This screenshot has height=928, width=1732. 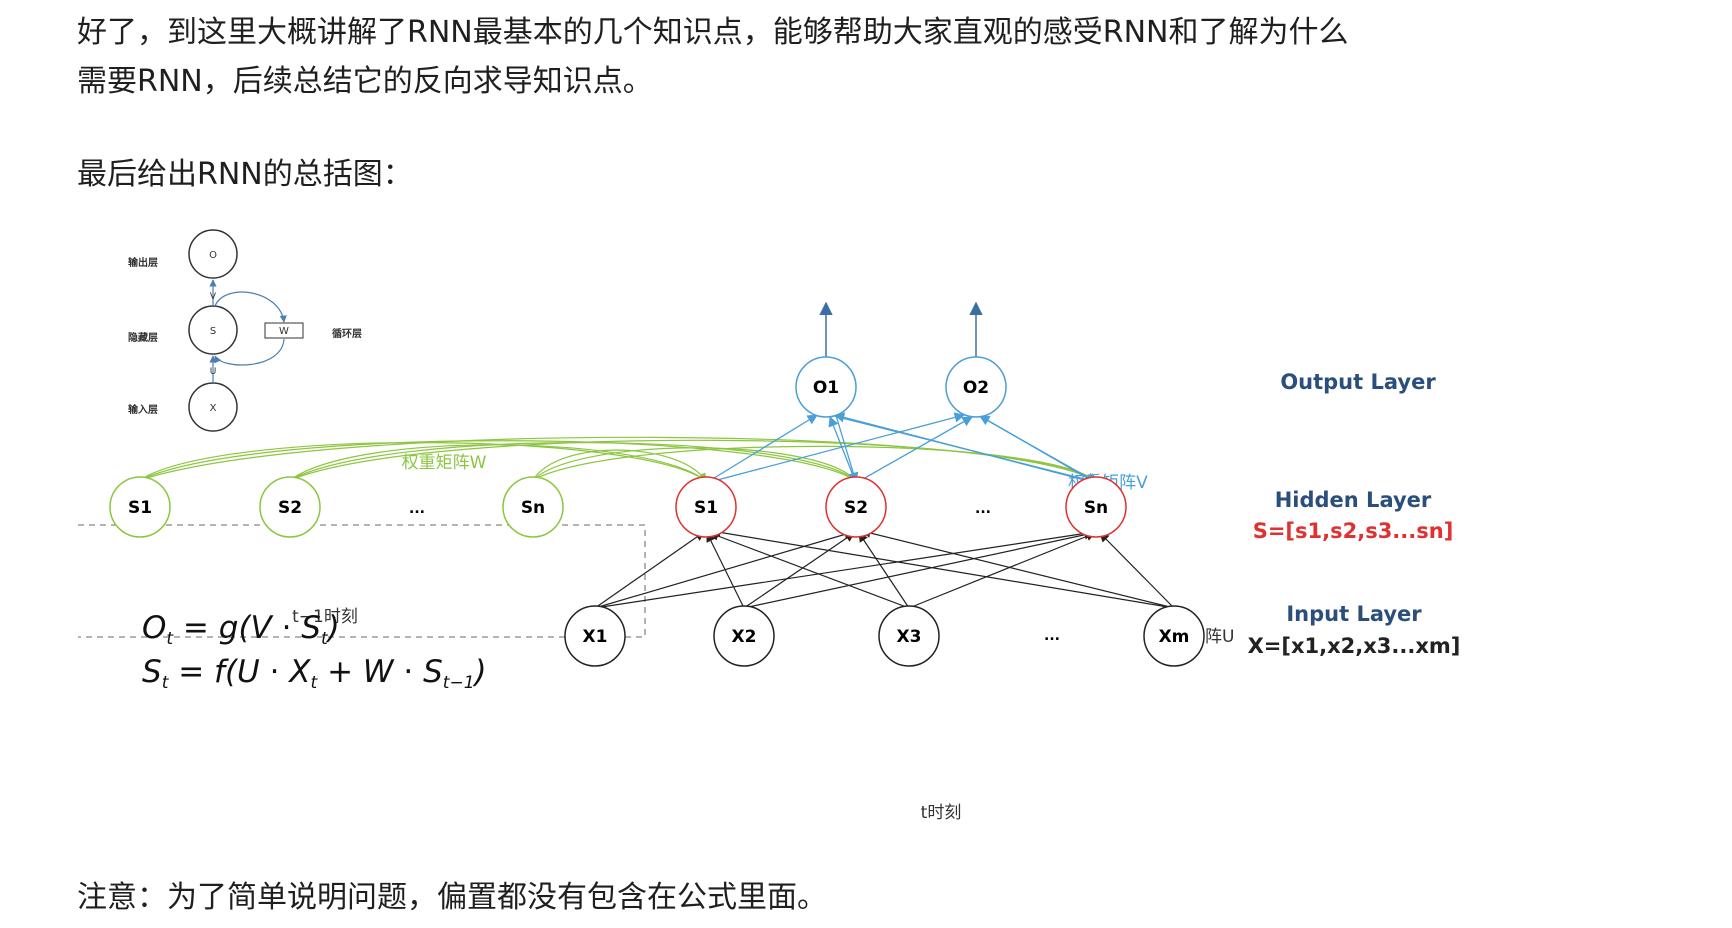 What do you see at coordinates (976, 388) in the screenshot?
I see `node-o2-label: O2` at bounding box center [976, 388].